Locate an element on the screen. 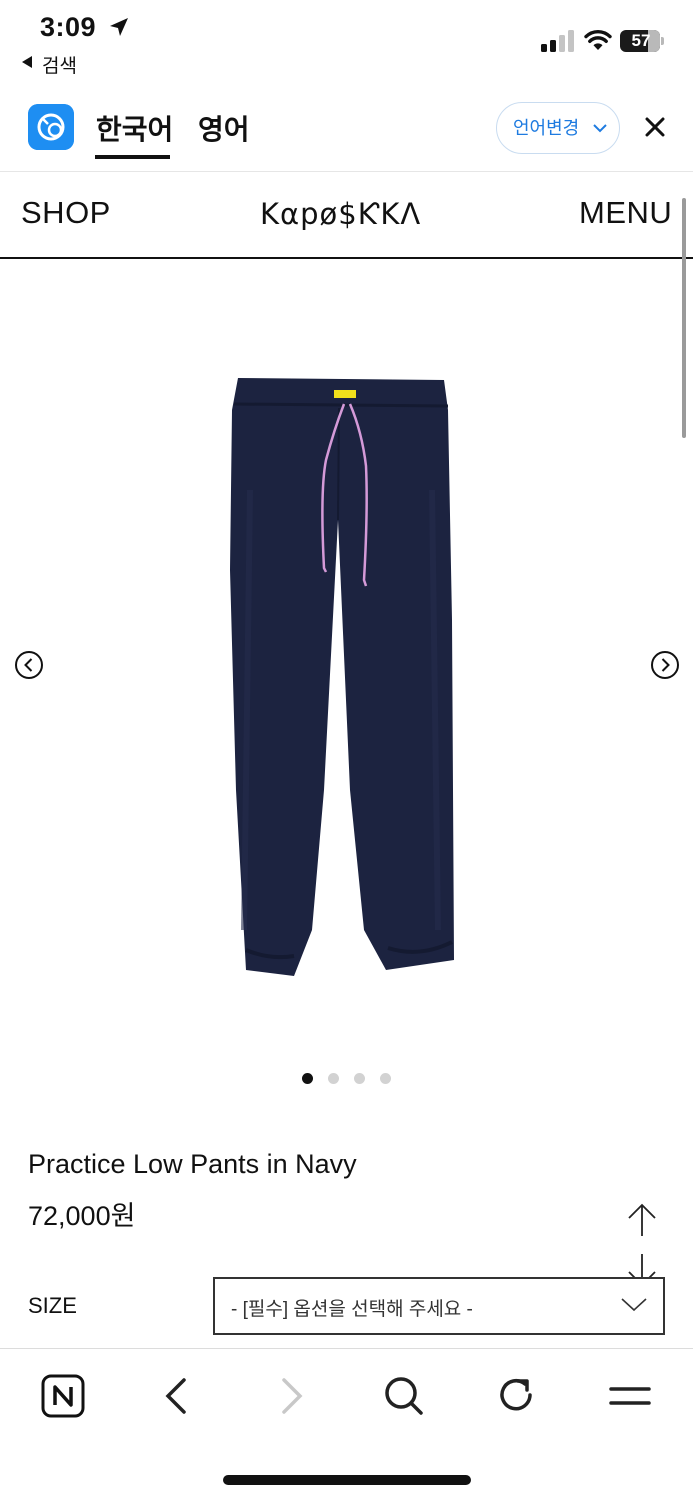 The image size is (693, 1500). back-to-app-icon is located at coordinates (27, 62).